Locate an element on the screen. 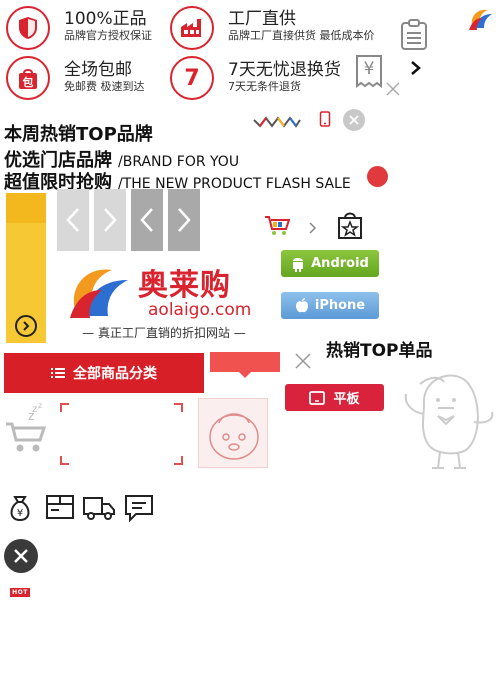 The width and height of the screenshot is (500, 700). scan-frame is located at coordinates (121, 434).